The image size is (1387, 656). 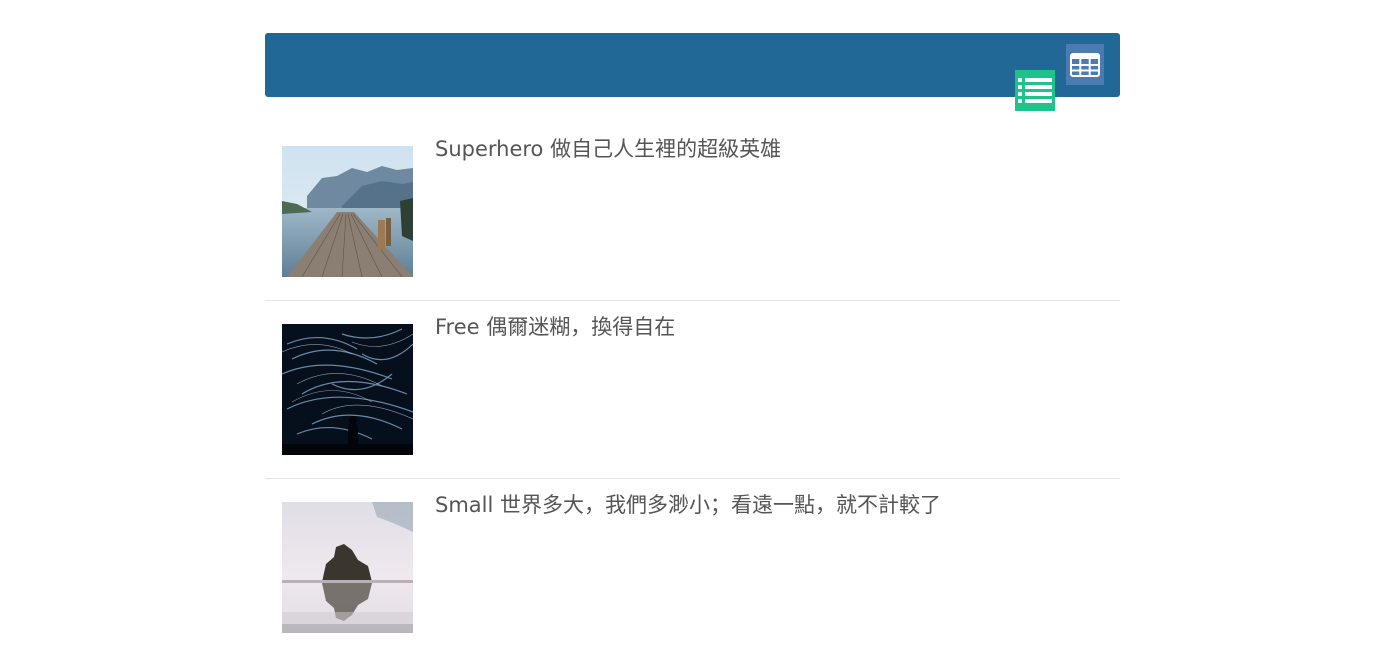 I want to click on list-view-button, so click(x=1035, y=90).